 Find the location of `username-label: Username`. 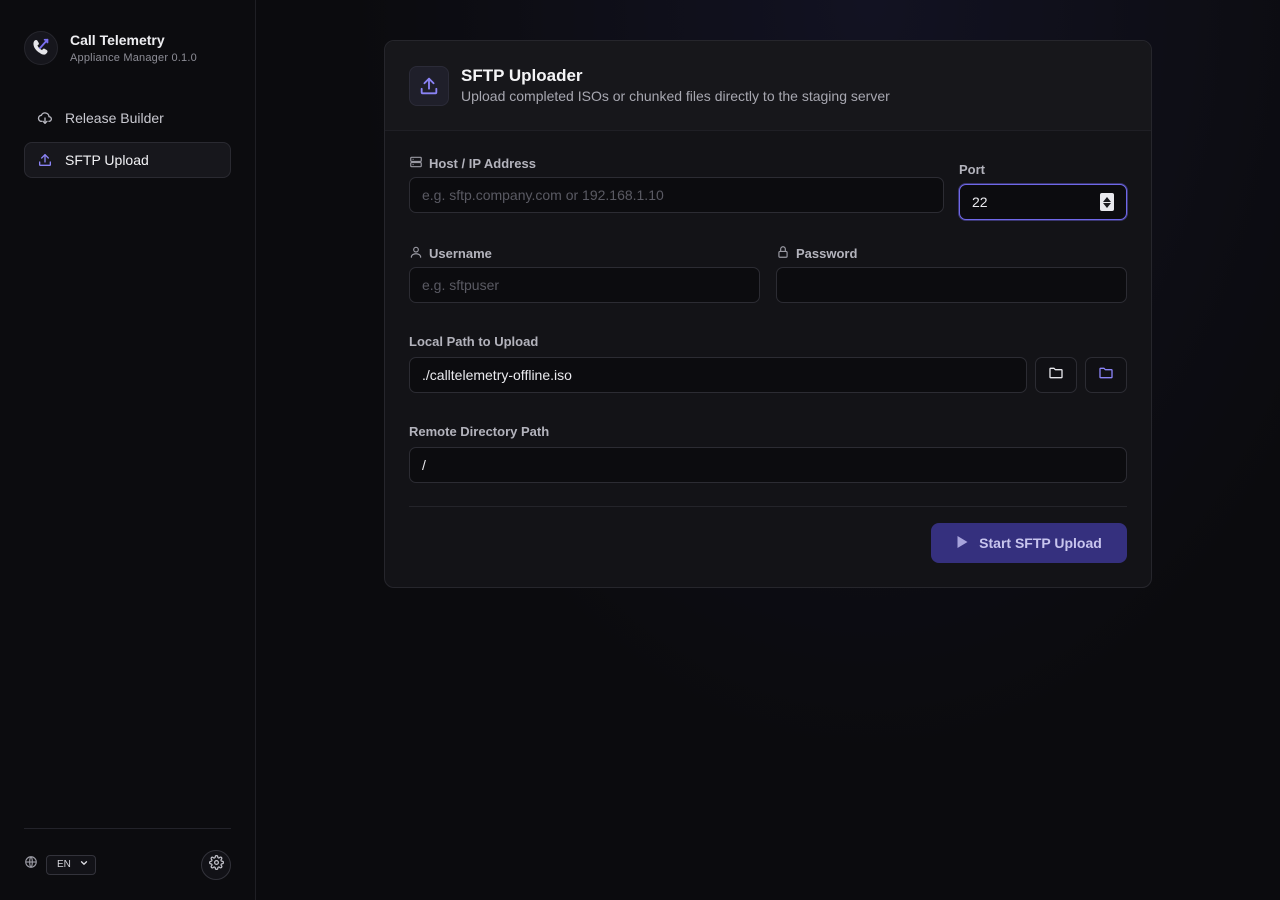

username-label: Username is located at coordinates (450, 253).